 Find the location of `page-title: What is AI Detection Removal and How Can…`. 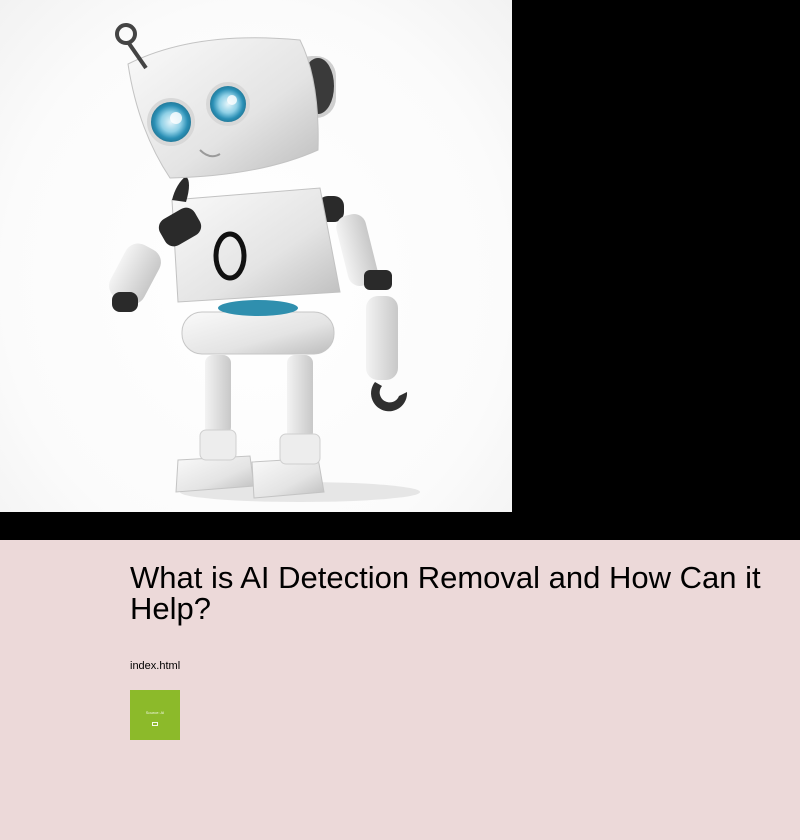

page-title: What is AI Detection Removal and How Can… is located at coordinates (445, 593).